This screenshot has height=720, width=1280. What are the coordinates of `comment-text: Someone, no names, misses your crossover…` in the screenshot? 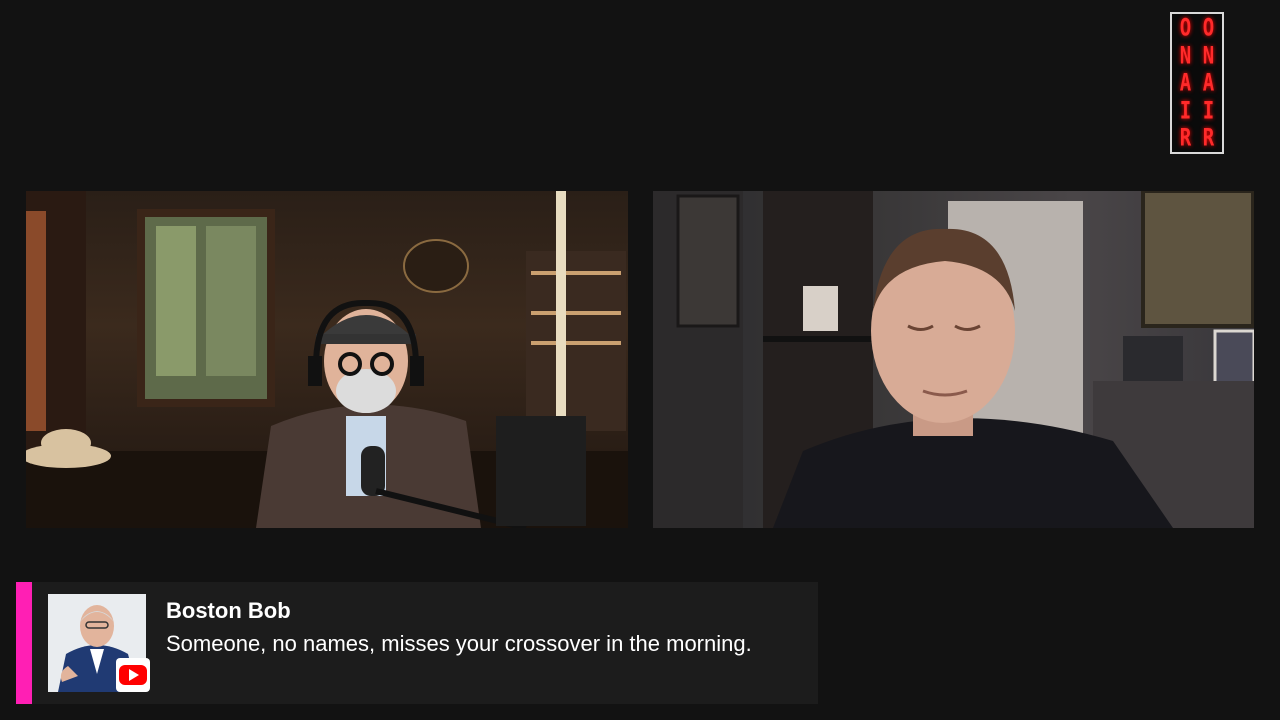 It's located at (459, 643).